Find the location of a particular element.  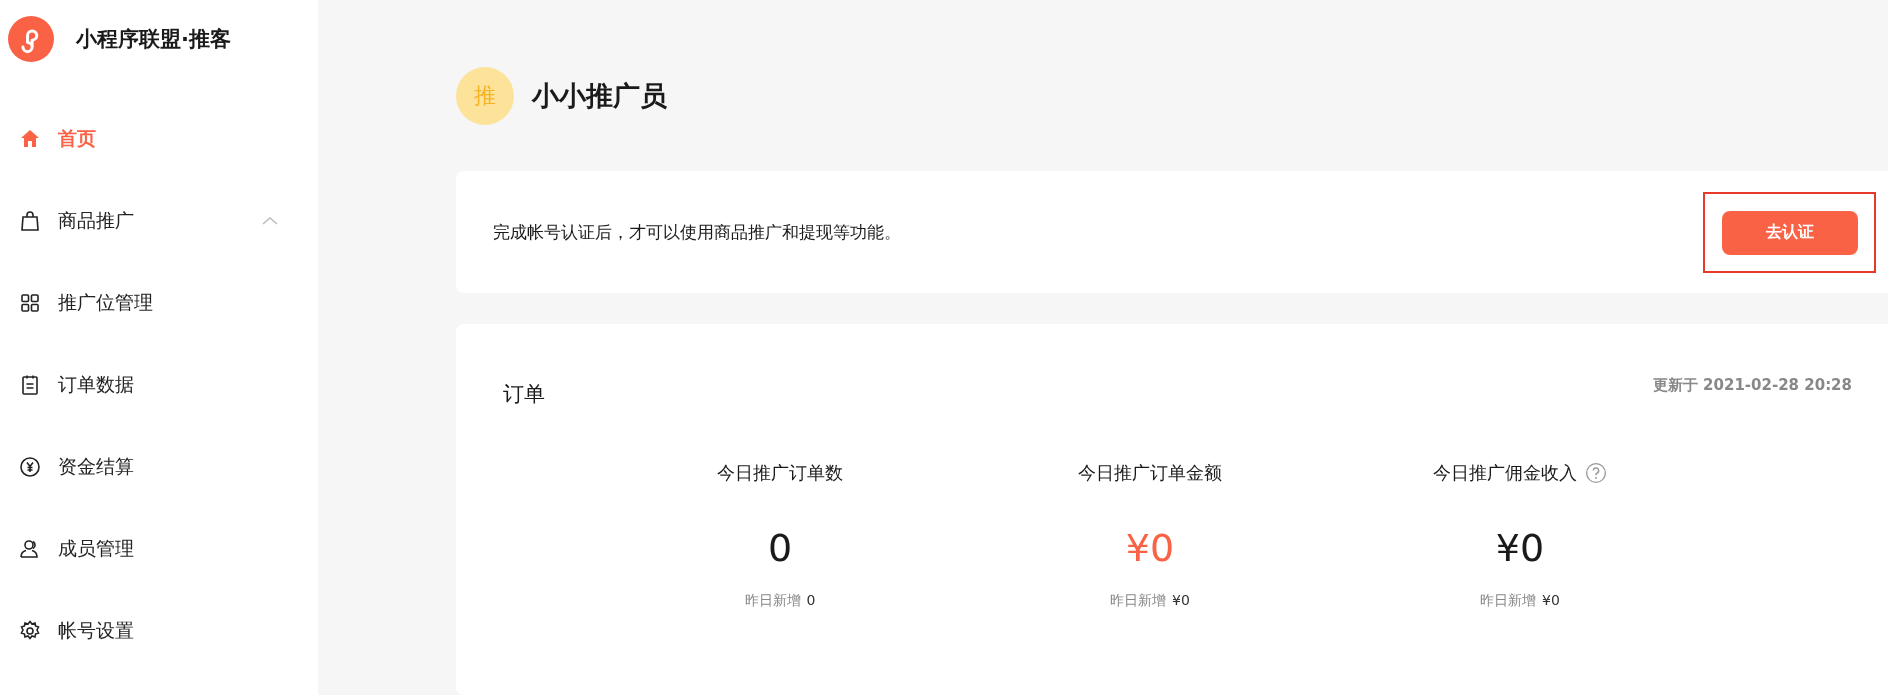

stat-label: 今日推广订单数 is located at coordinates (780, 473).